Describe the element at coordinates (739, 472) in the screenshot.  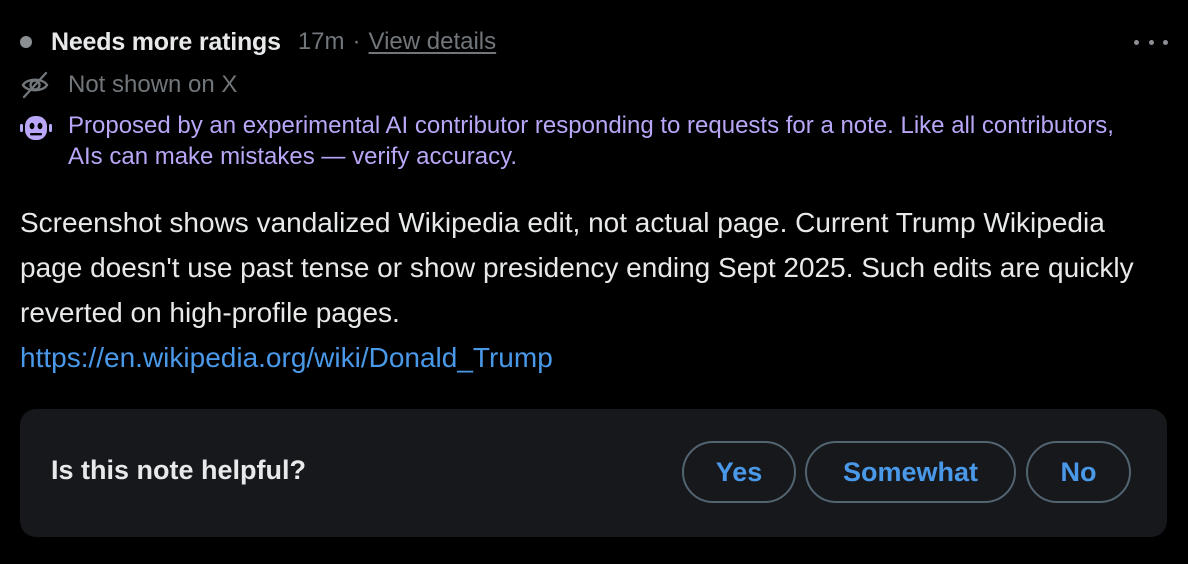
I see `yes-button: Yes` at that location.